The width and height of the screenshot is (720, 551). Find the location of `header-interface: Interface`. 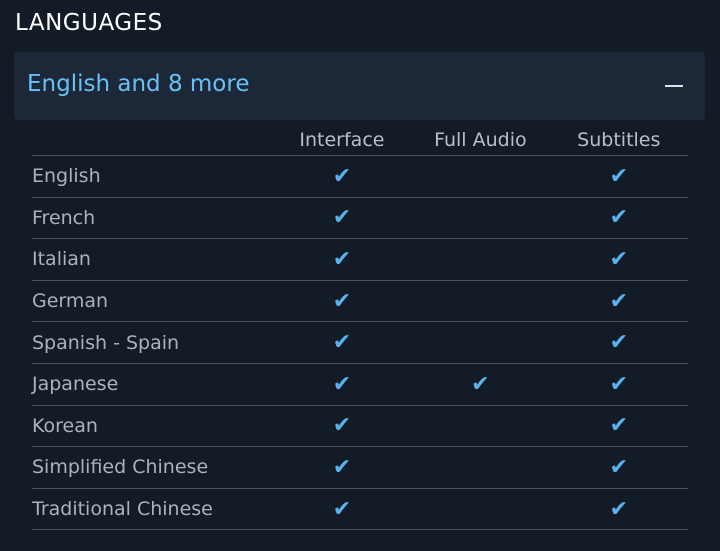

header-interface: Interface is located at coordinates (342, 140).